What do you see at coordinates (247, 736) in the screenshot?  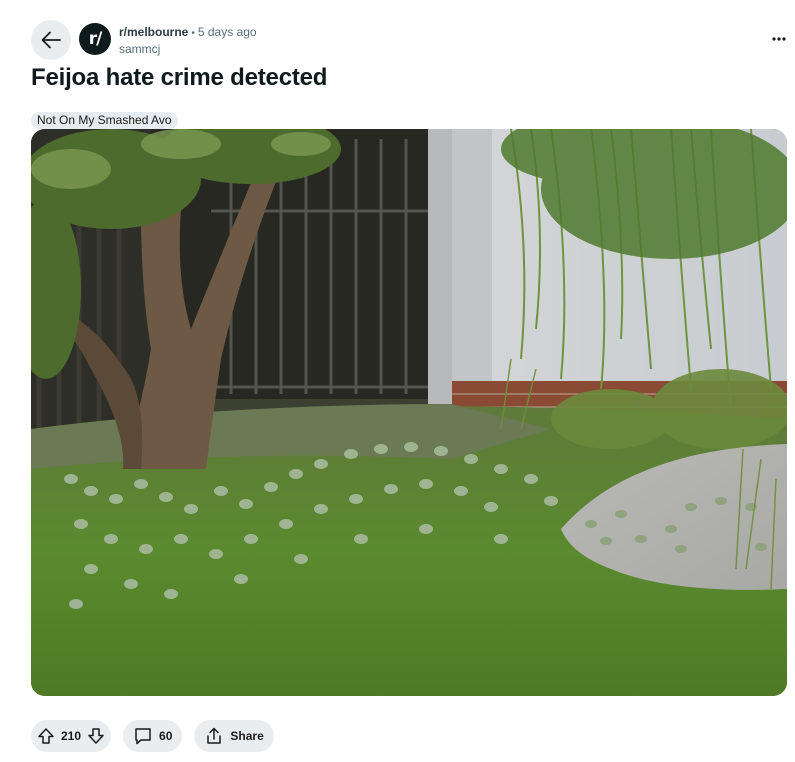 I see `share-label: Share` at bounding box center [247, 736].